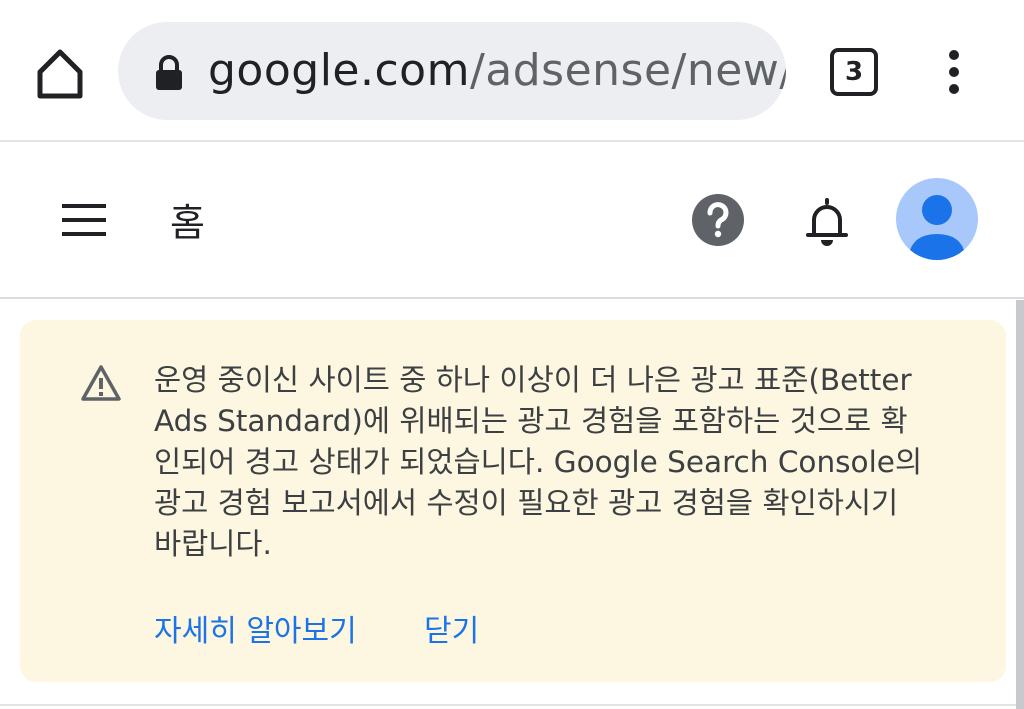 The height and width of the screenshot is (709, 1024). What do you see at coordinates (827, 222) in the screenshot?
I see `notifications-bell-icon` at bounding box center [827, 222].